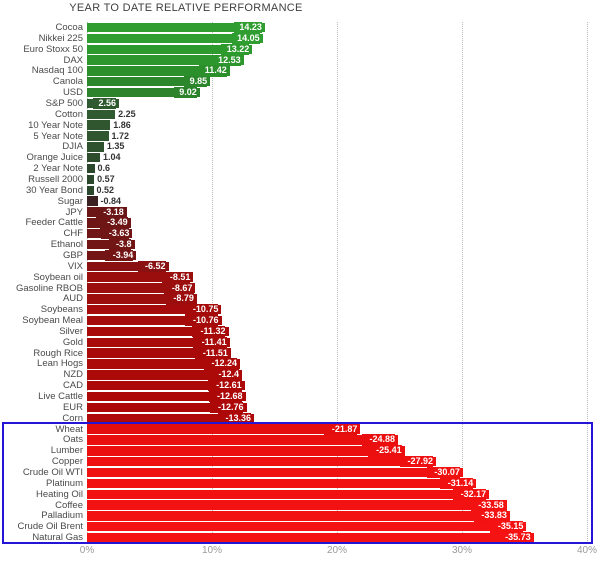 The height and width of the screenshot is (563, 600). I want to click on bar-row: Coffee -33.58, so click(300, 505).